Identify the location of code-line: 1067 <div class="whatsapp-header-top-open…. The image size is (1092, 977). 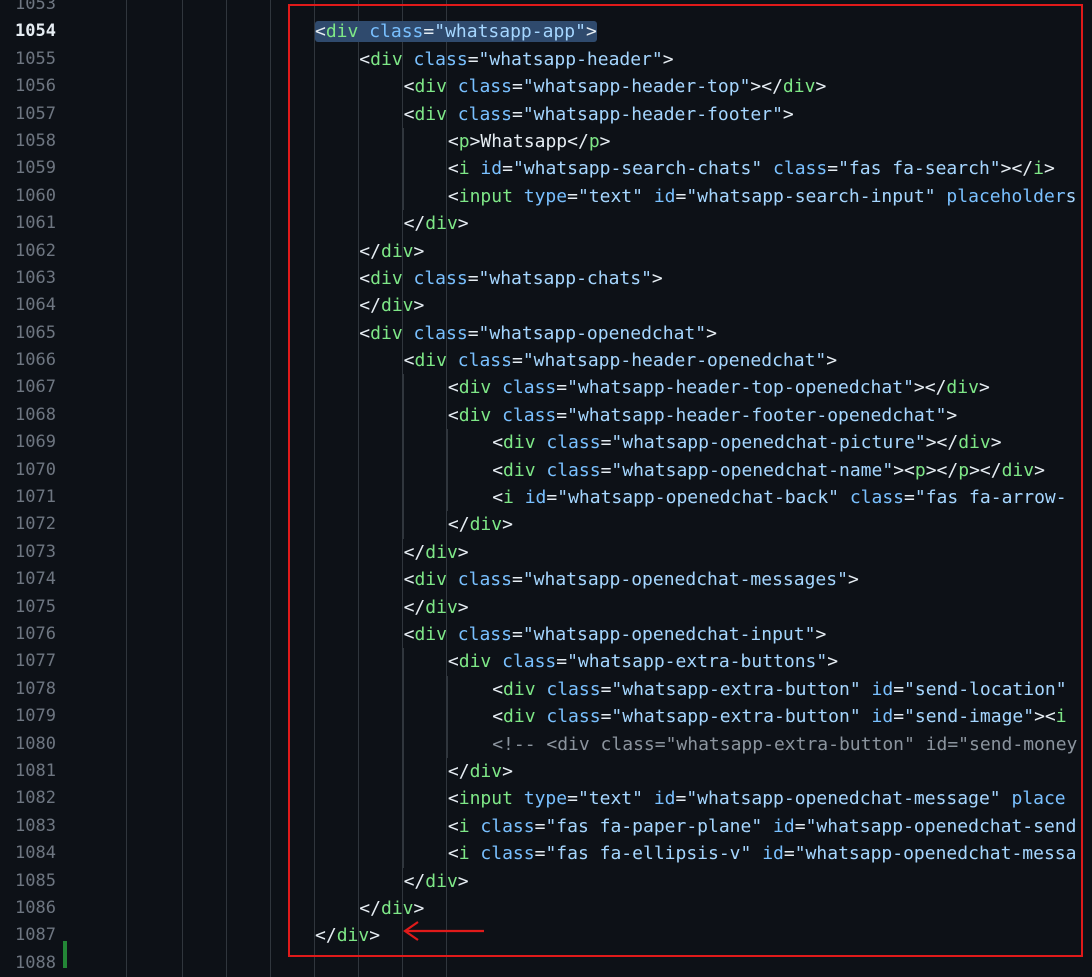
(546, 388).